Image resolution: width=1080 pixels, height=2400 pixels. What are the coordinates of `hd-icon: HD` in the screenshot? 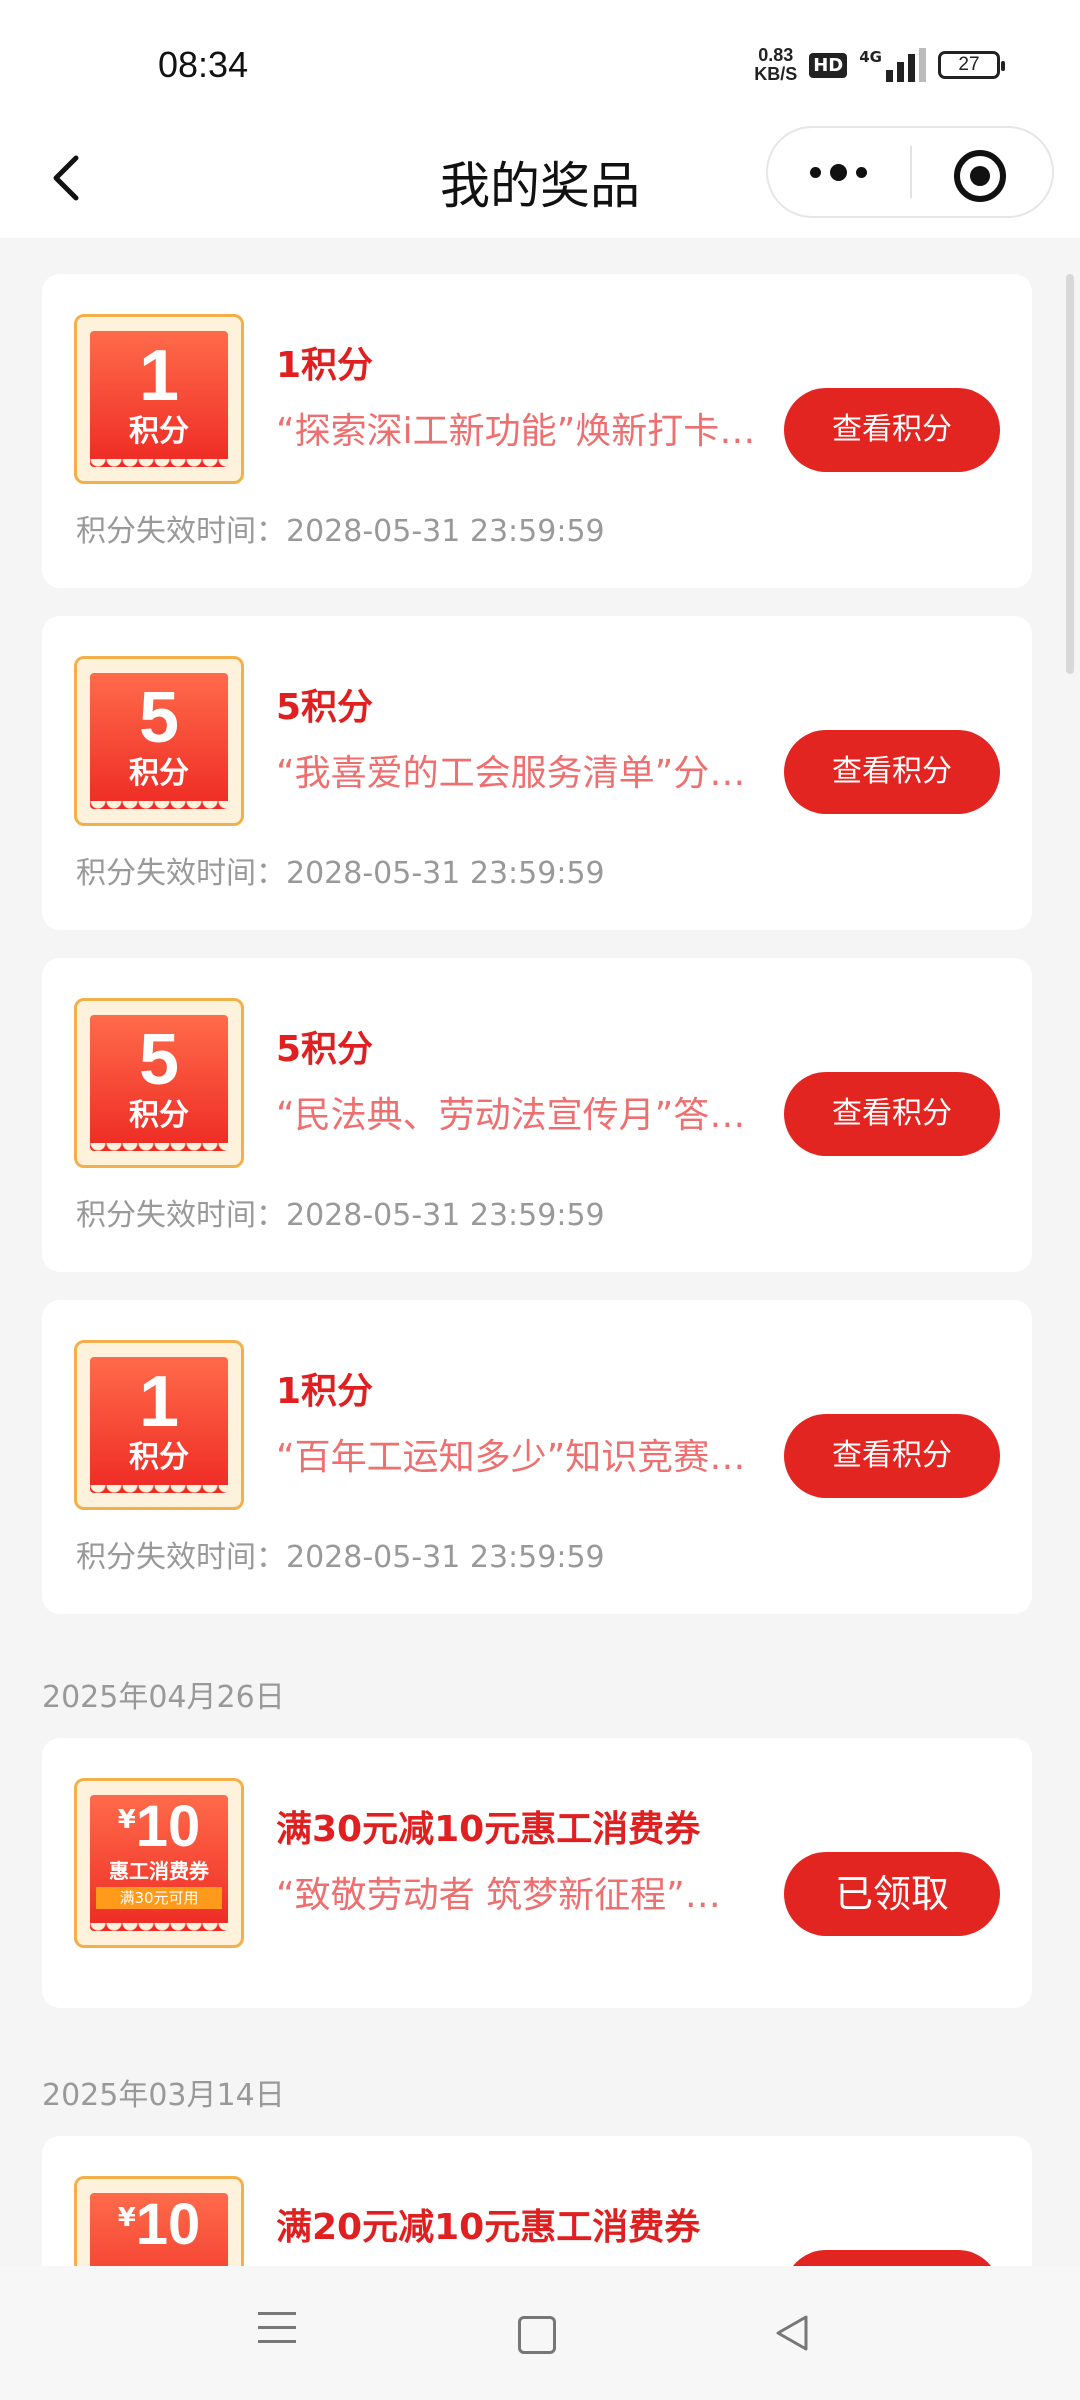 It's located at (828, 65).